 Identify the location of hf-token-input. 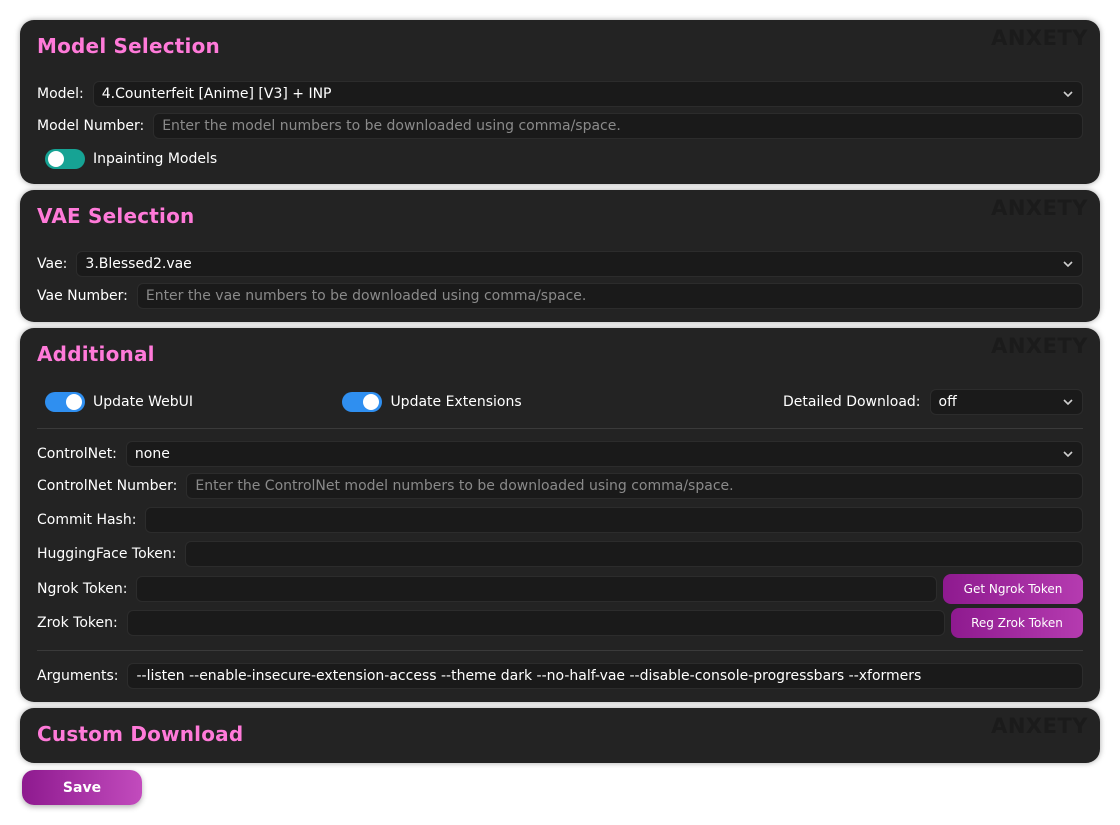
(634, 554).